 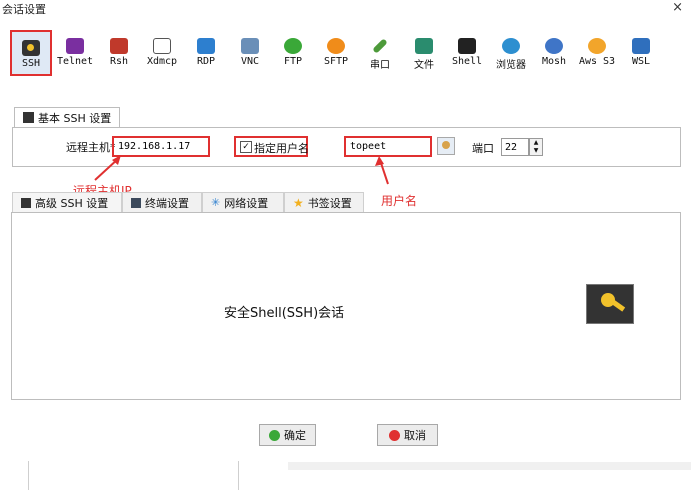 What do you see at coordinates (610, 304) in the screenshot?
I see `ssh-large-icon` at bounding box center [610, 304].